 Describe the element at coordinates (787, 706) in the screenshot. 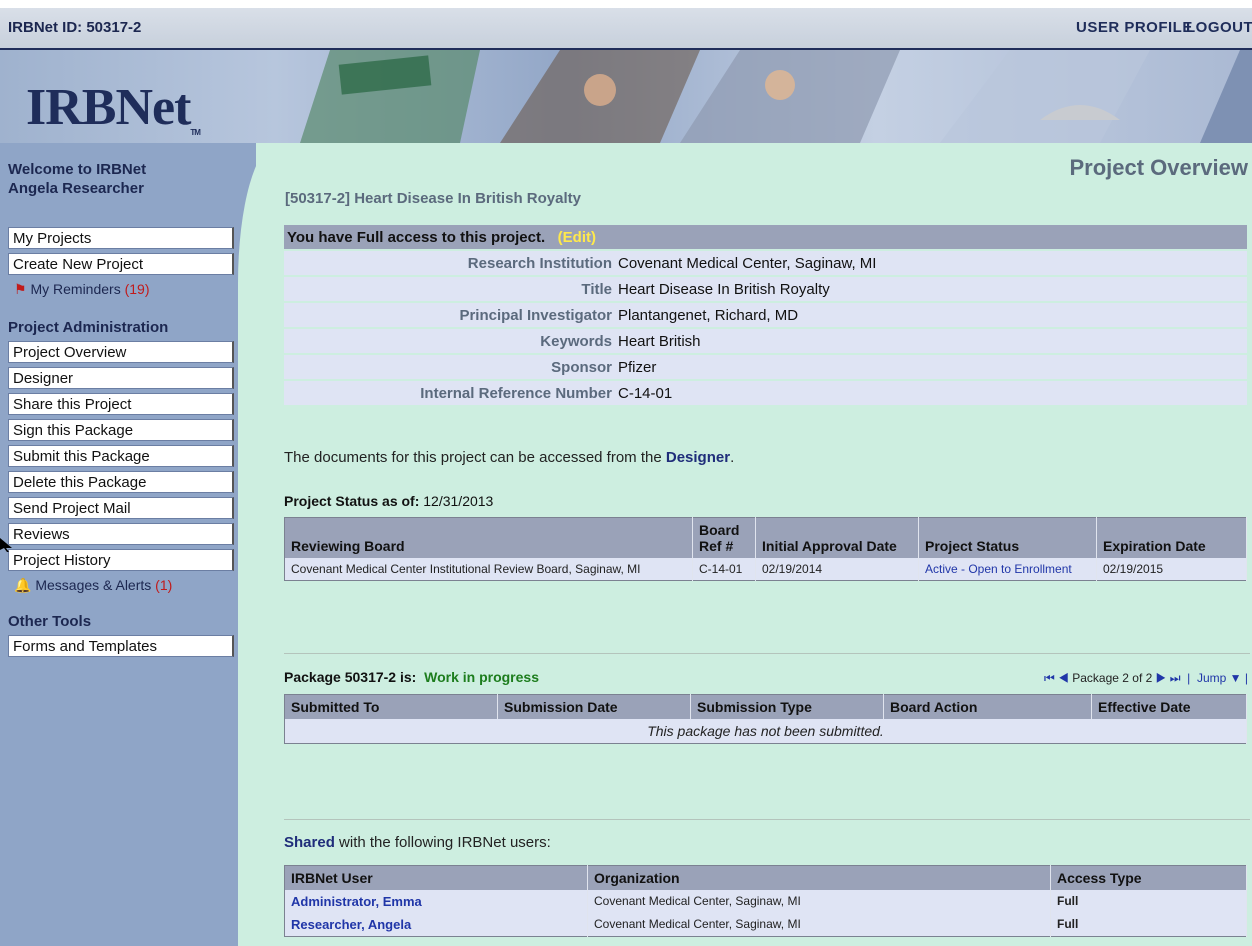

I see `col-submission-type: Submission Type` at that location.